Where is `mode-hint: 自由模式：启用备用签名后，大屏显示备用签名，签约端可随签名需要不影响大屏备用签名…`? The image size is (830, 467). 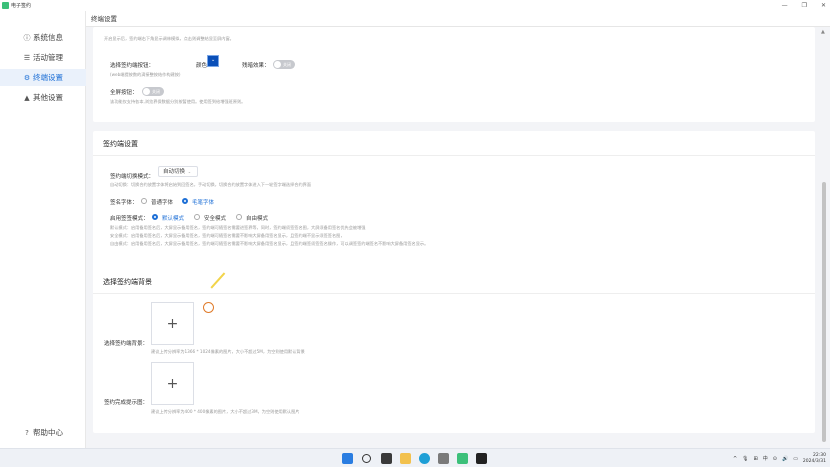 mode-hint: 自由模式：启用备用签名后，大屏显示备用签名，签约端可随签名需要不影响大屏备用签名… is located at coordinates (269, 243).